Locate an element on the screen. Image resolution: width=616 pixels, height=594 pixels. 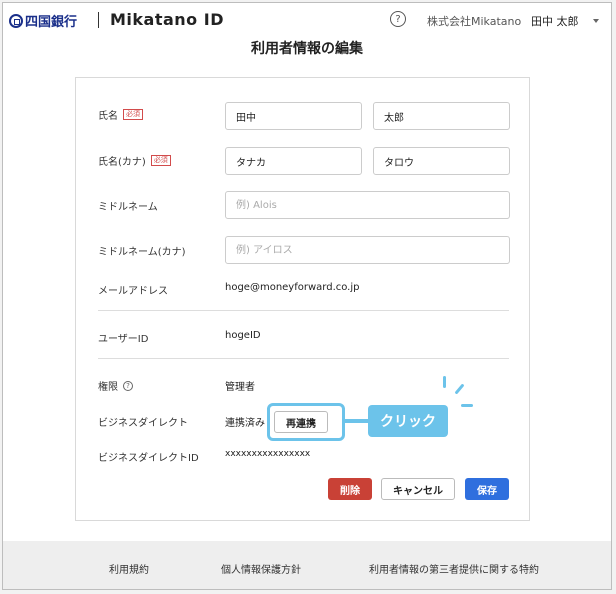
third-party-link: 利用者情報の第三者提供に関する特約 is located at coordinates (454, 568).